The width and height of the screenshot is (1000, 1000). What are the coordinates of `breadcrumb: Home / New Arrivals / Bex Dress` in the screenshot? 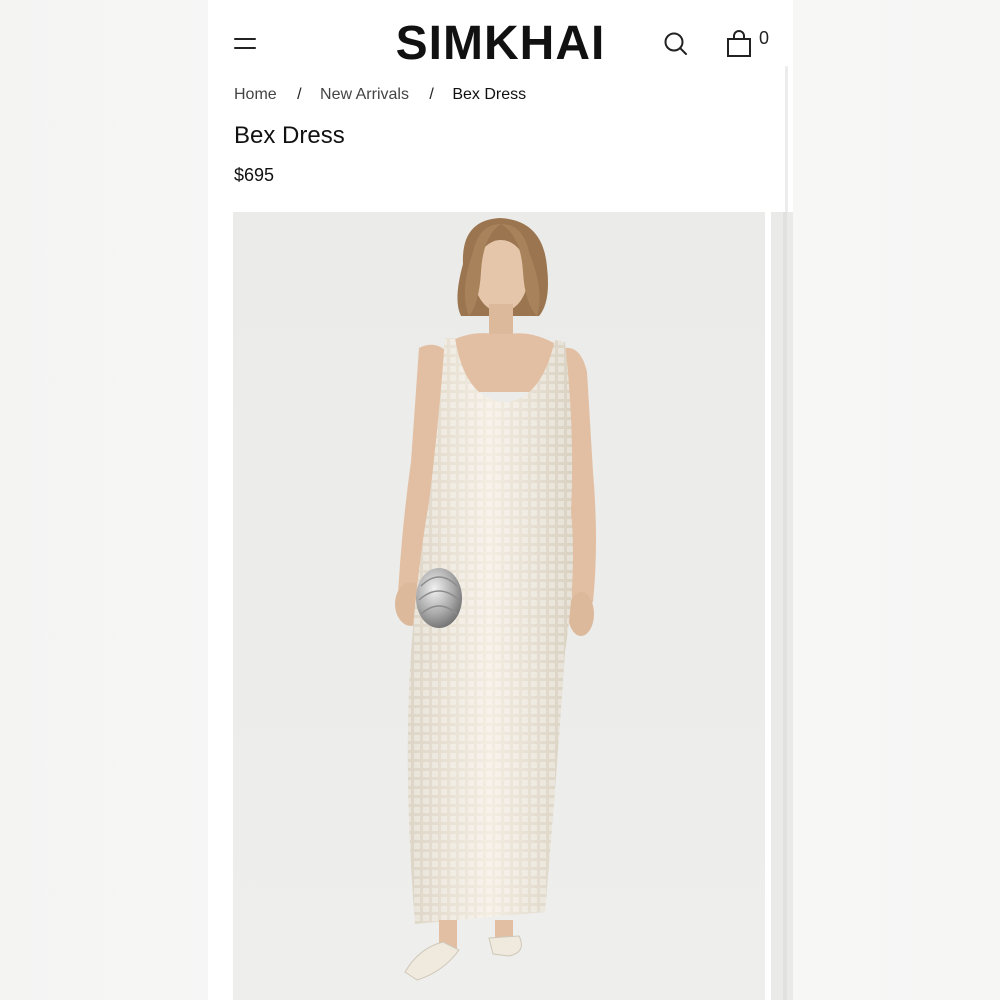 It's located at (380, 95).